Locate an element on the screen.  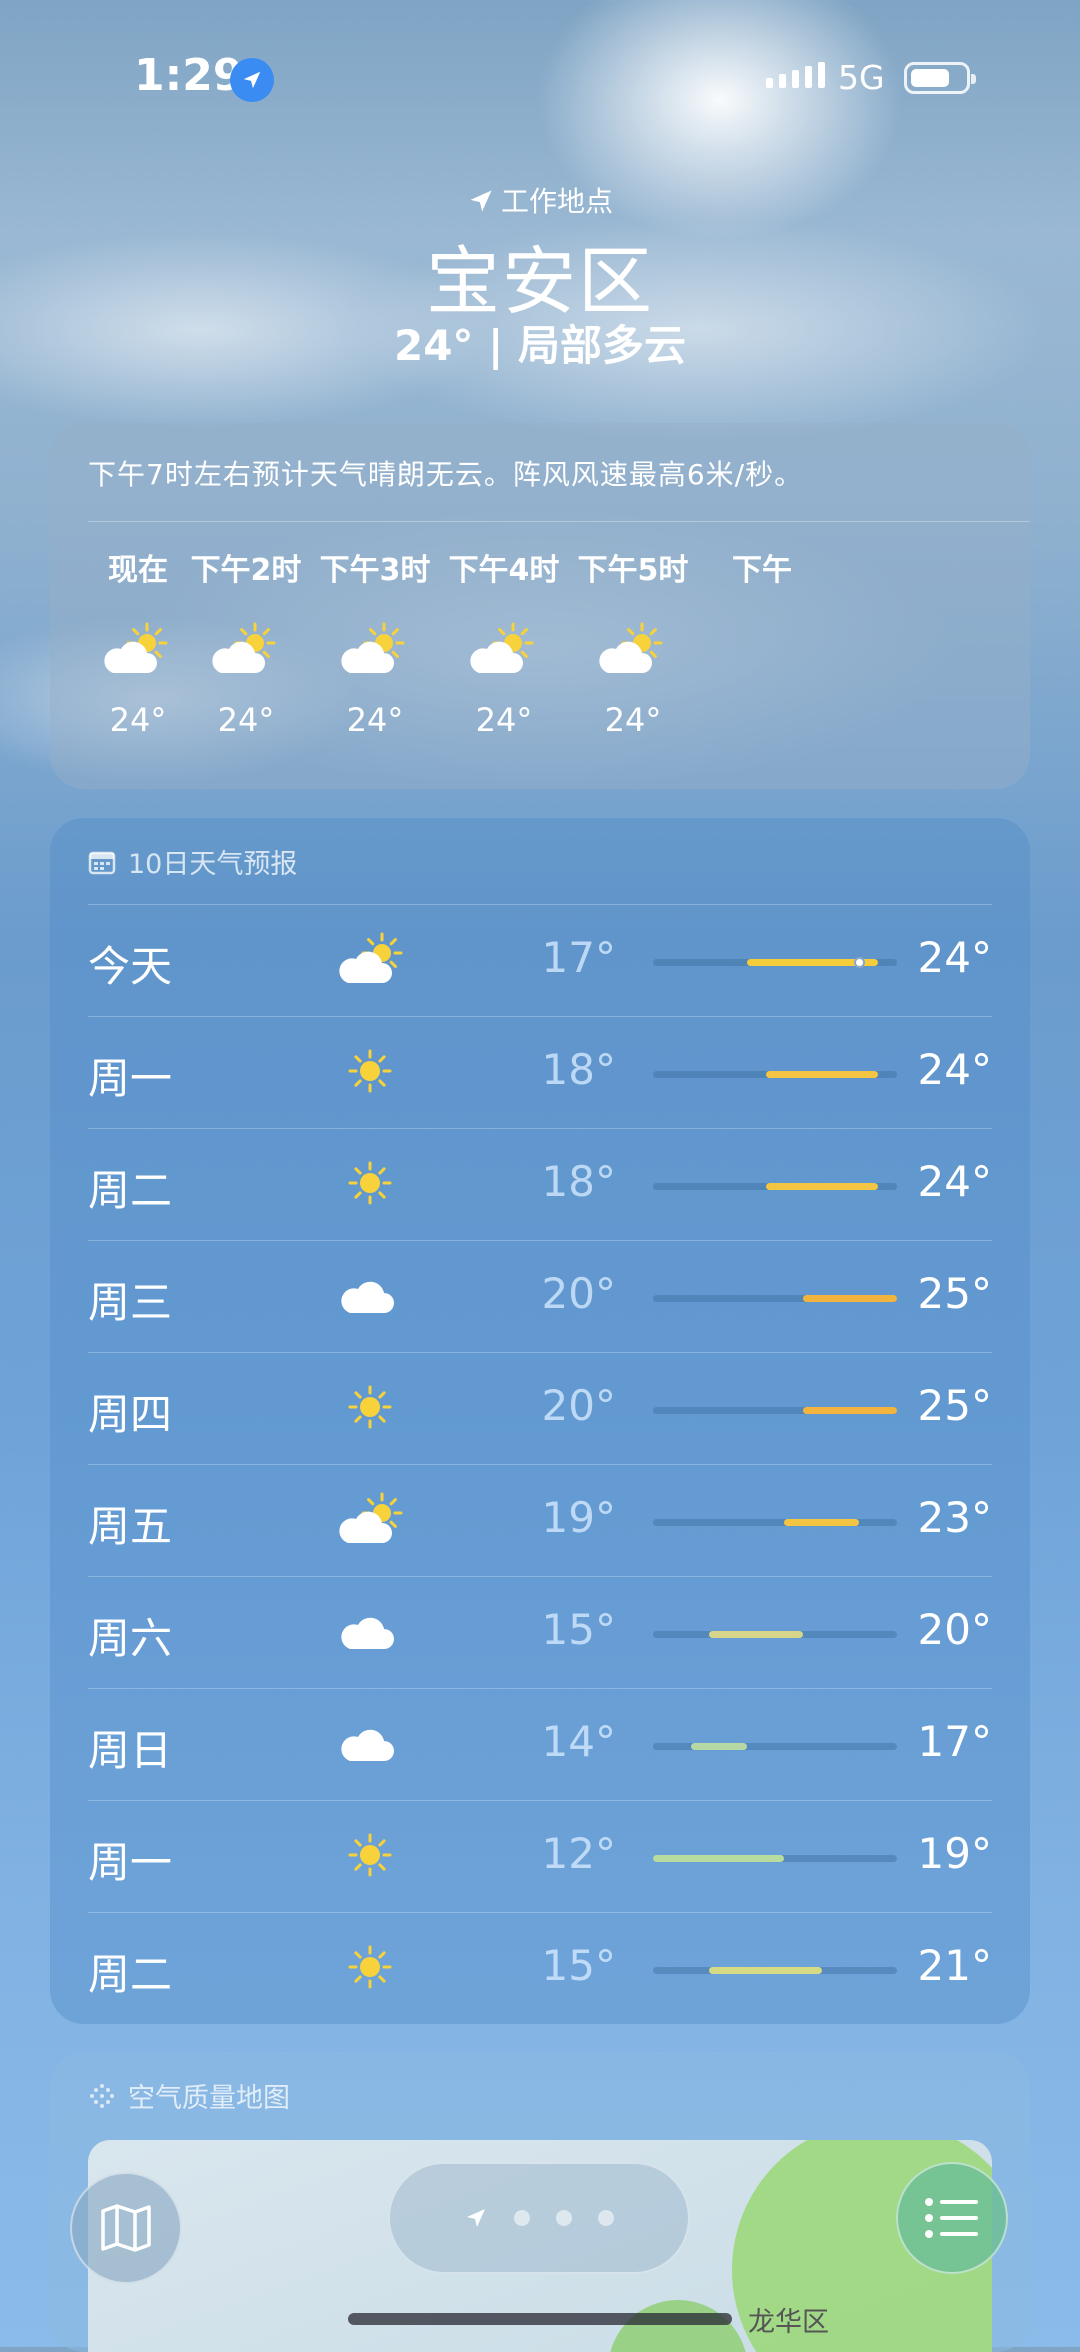
status-time: 1:29 is located at coordinates (189, 75).